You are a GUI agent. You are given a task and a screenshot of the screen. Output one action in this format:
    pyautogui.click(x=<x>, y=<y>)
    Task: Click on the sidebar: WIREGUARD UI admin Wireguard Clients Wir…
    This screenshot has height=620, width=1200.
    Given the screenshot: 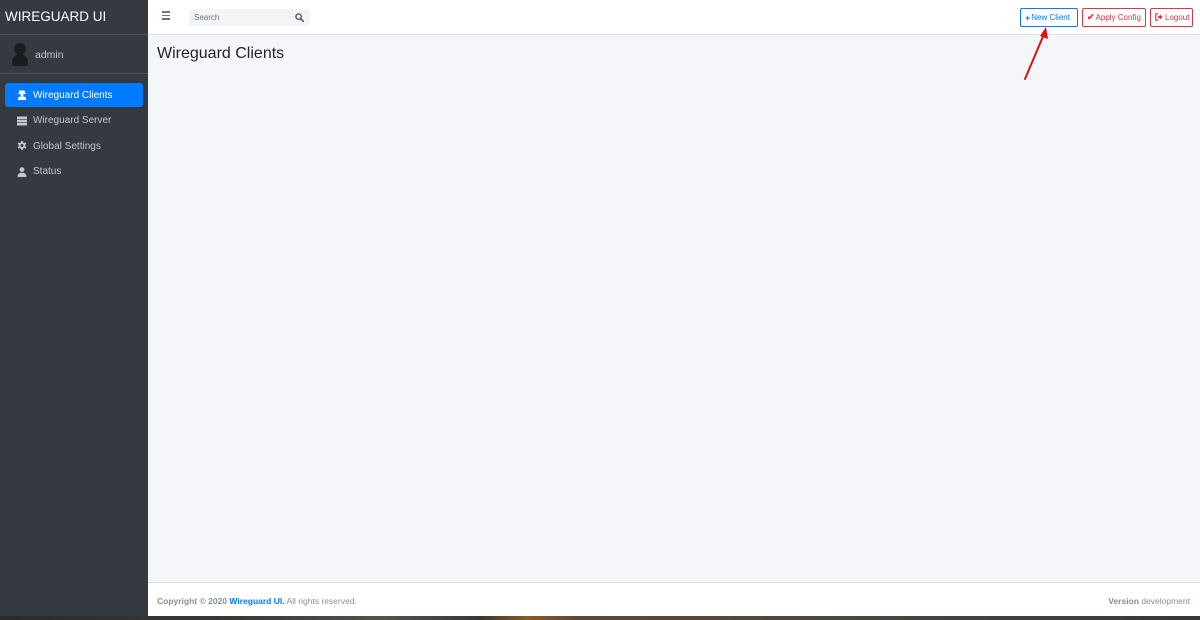 What is the action you would take?
    pyautogui.click(x=74, y=308)
    